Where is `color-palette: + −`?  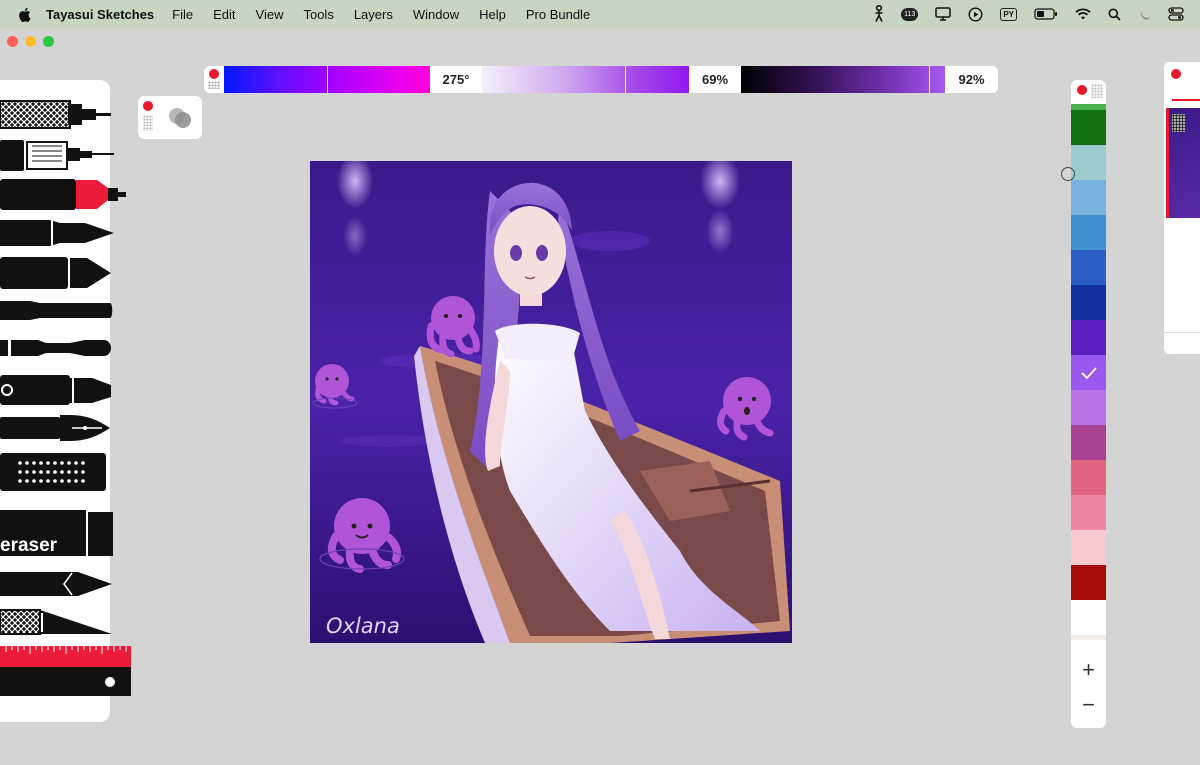 color-palette: + − is located at coordinates (1088, 404).